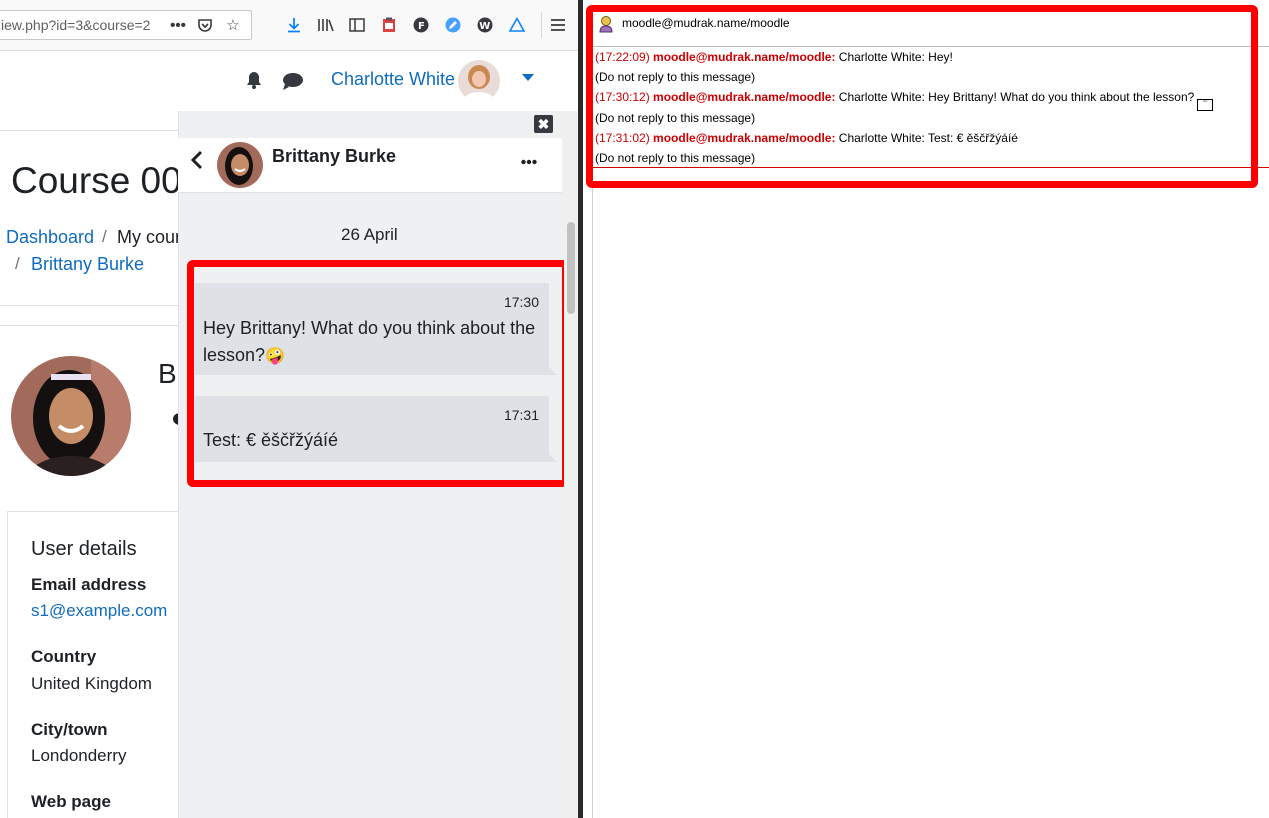 Image resolution: width=1269 pixels, height=818 pixels. I want to click on back-chevron-icon, so click(197, 163).